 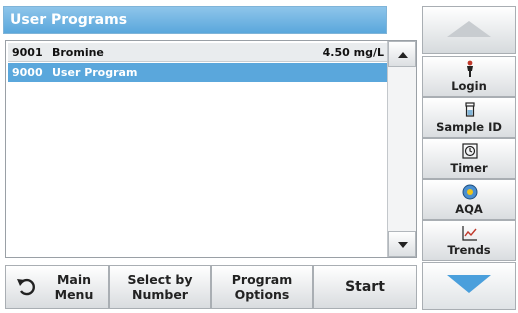 What do you see at coordinates (262, 294) in the screenshot?
I see `program-options-label-line2: Options` at bounding box center [262, 294].